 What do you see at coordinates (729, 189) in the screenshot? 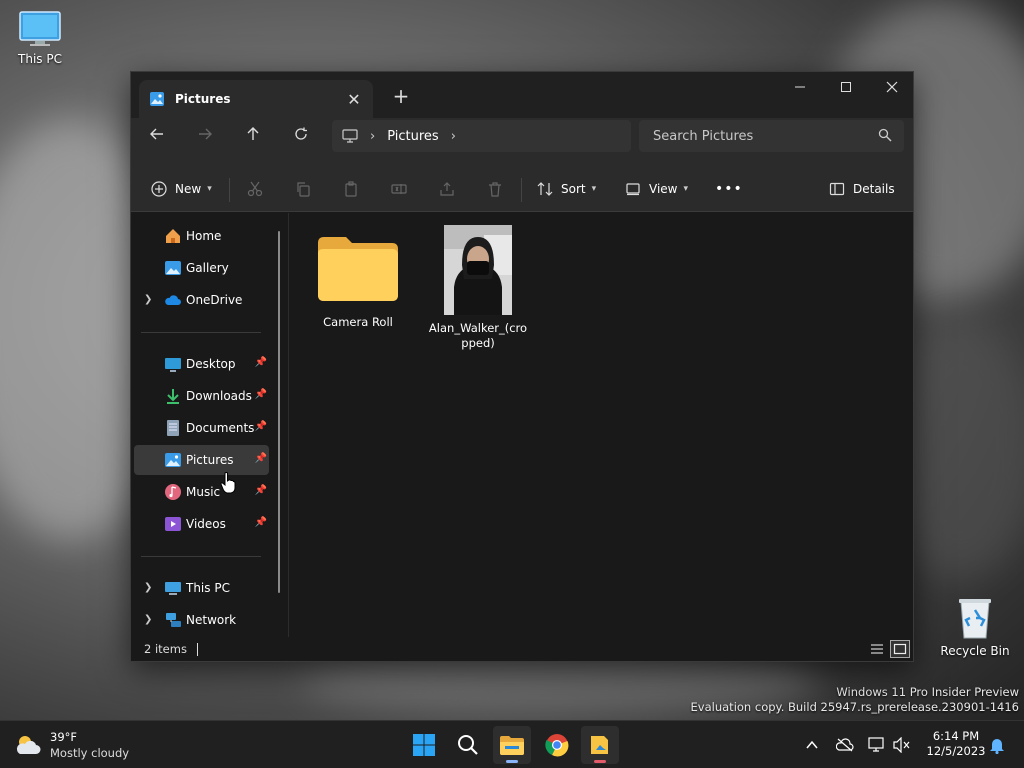
I see `more-options-button: •••` at bounding box center [729, 189].